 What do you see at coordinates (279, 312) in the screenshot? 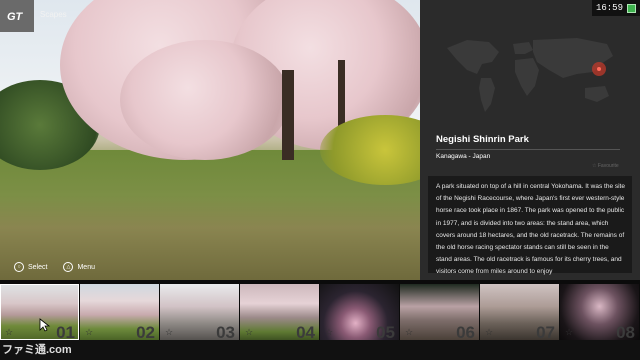
I see `thumbnail-04: ☆ 04` at bounding box center [279, 312].